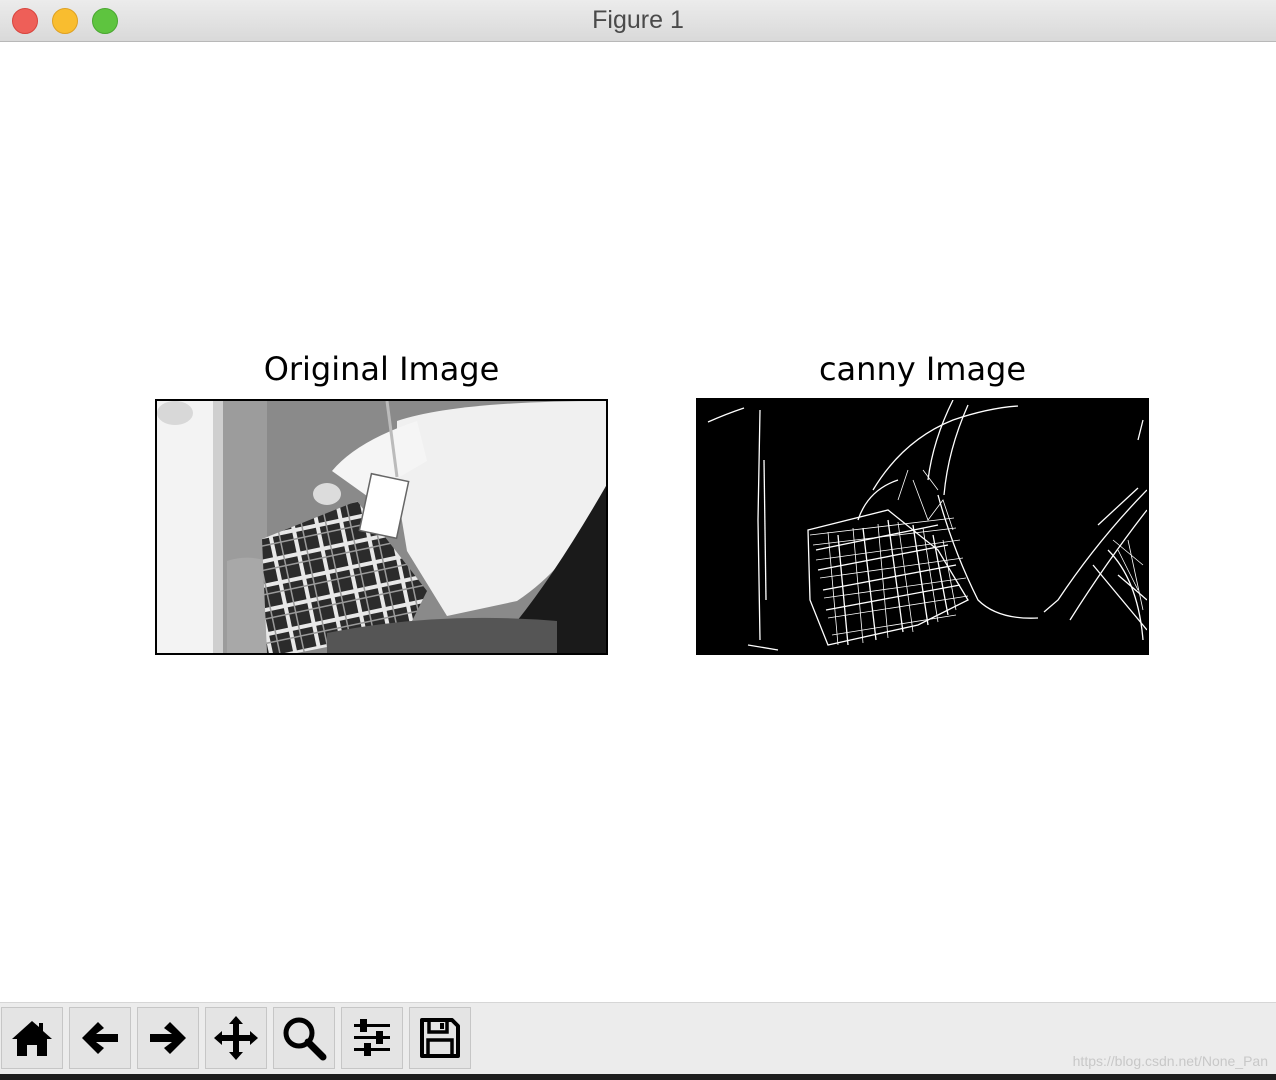 This screenshot has height=1080, width=1276. I want to click on pan-button, so click(236, 1038).